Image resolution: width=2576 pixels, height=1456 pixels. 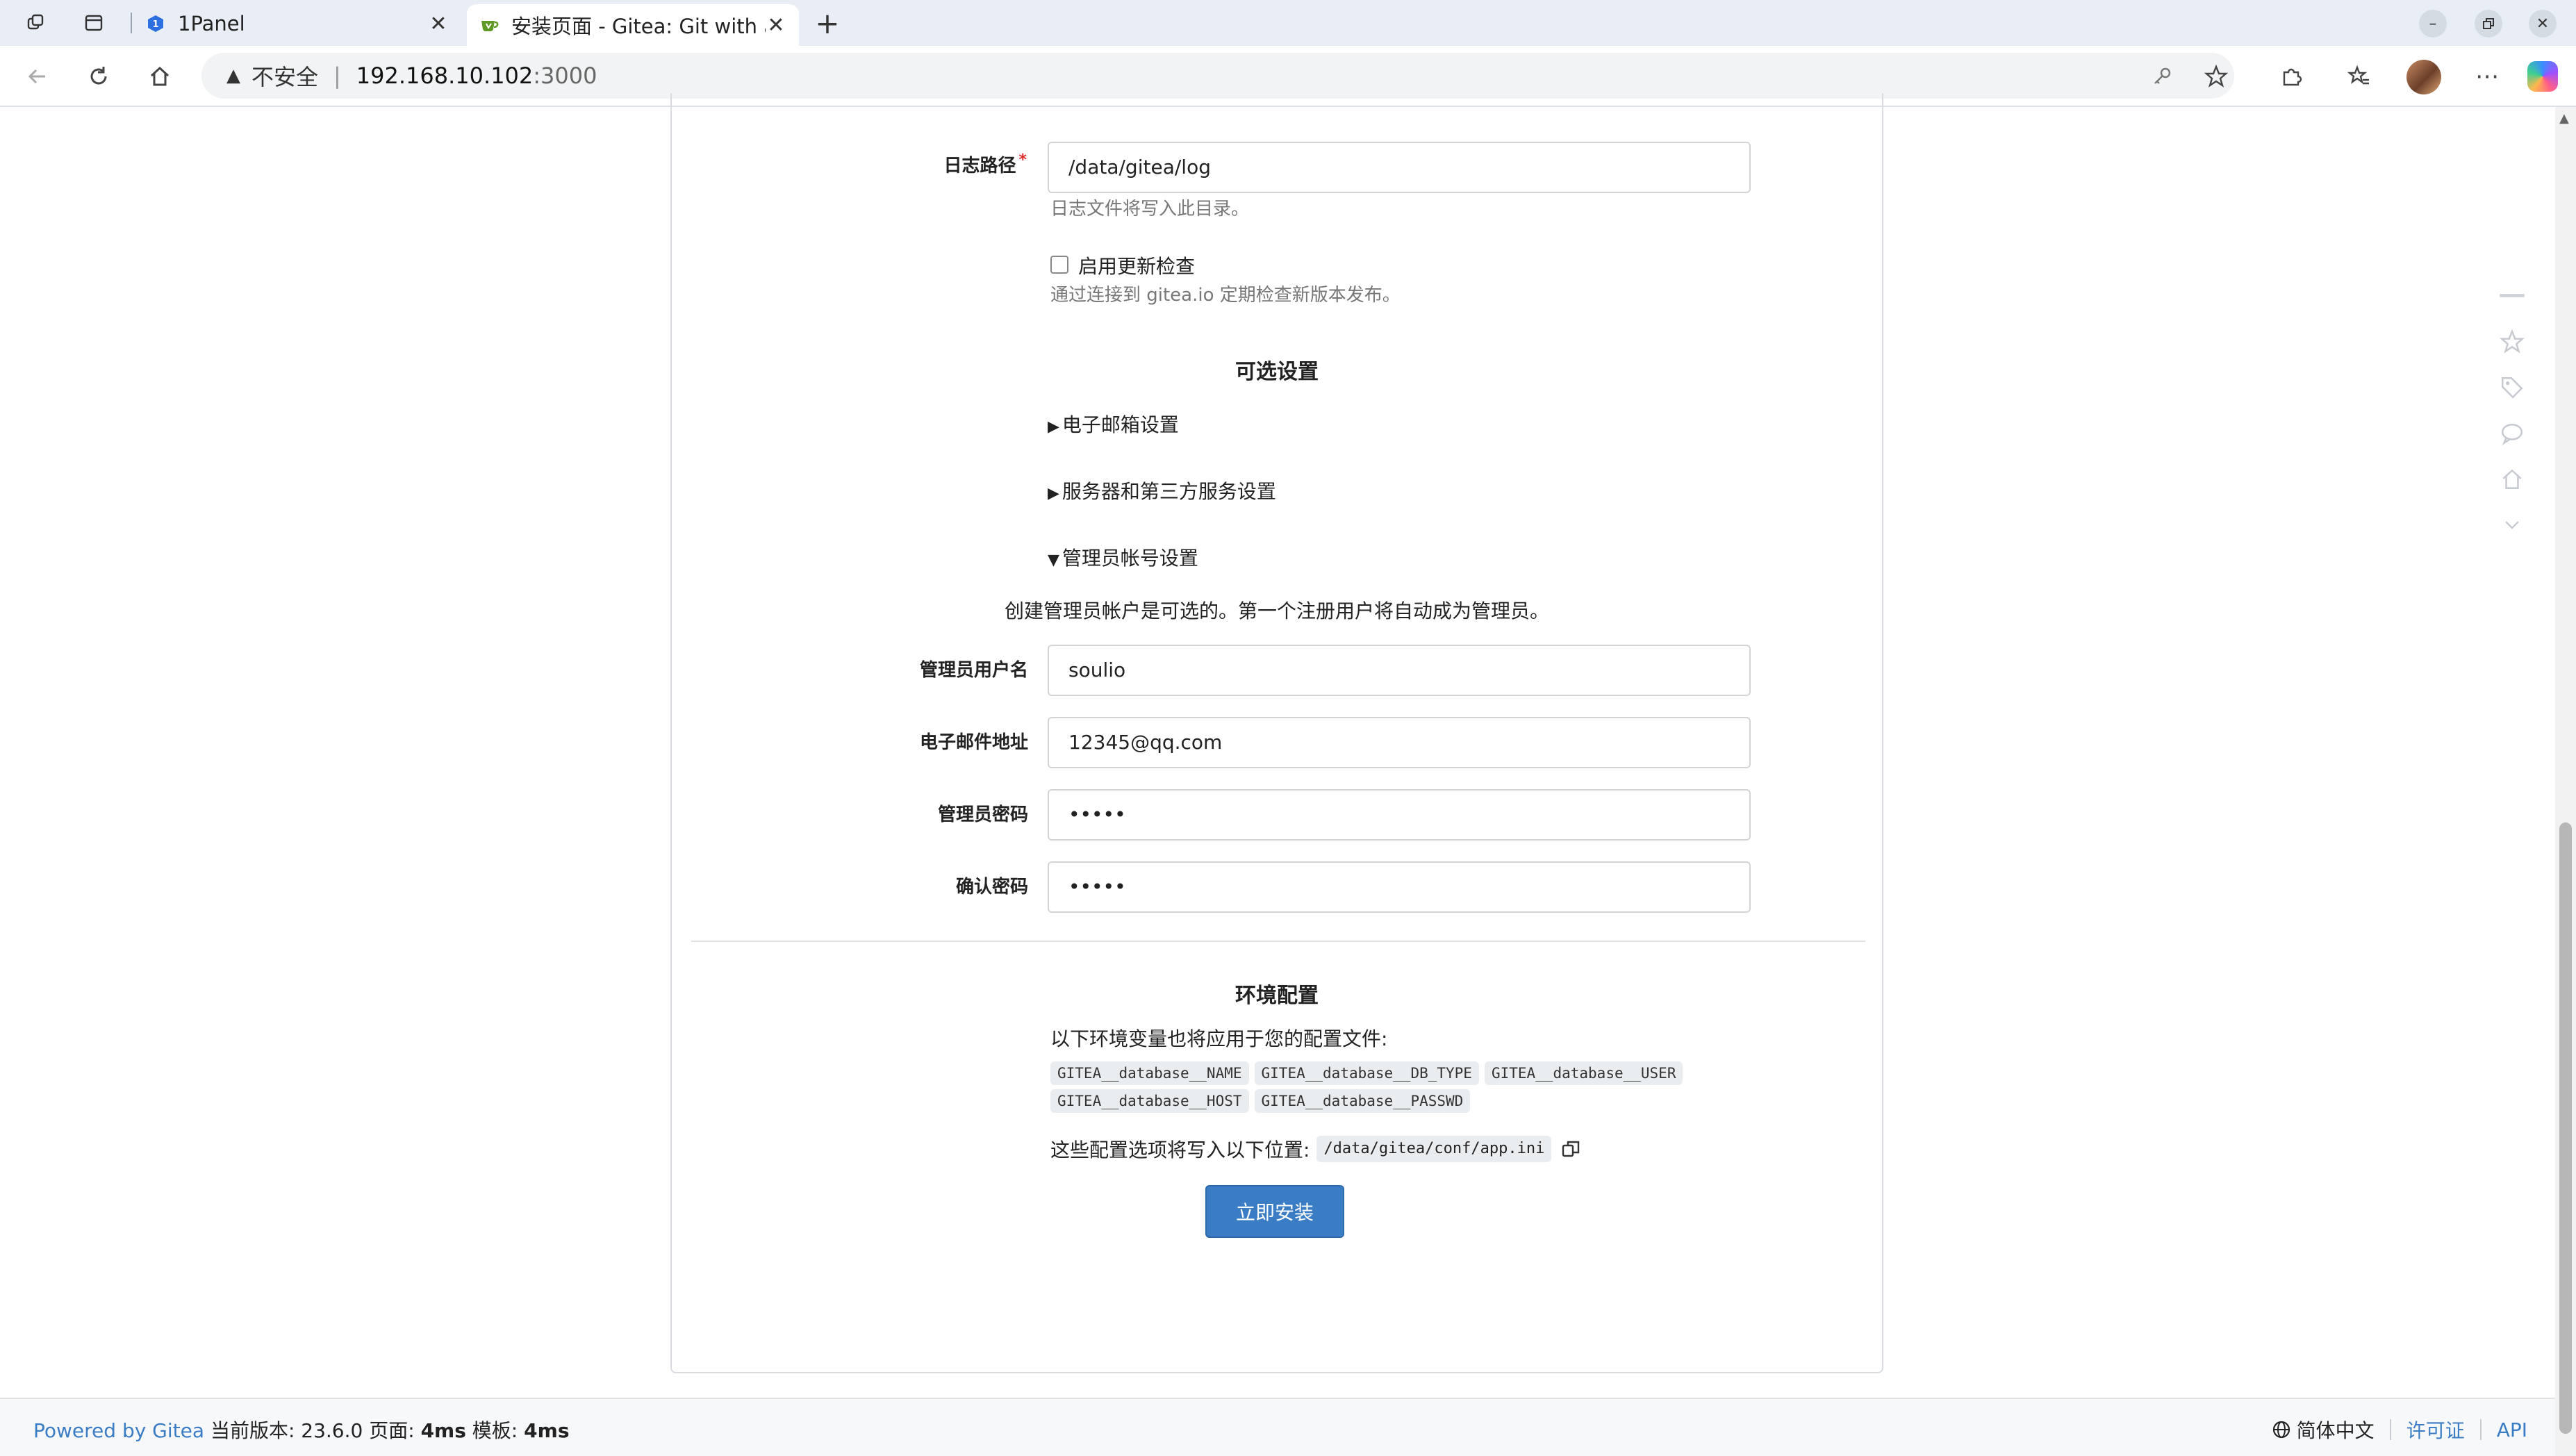 What do you see at coordinates (1363, 1101) in the screenshot?
I see `env-variable: GITEA__database__PASSWD` at bounding box center [1363, 1101].